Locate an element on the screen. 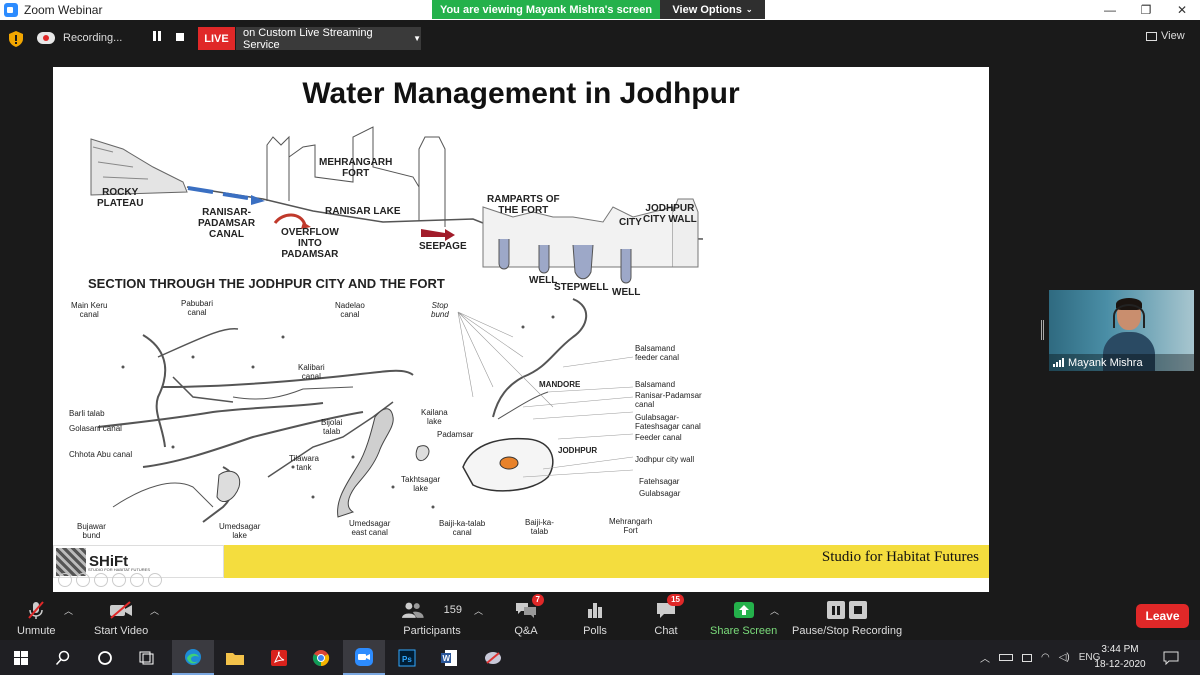 This screenshot has width=1200, height=675. file-explorer-icon is located at coordinates (235, 657).